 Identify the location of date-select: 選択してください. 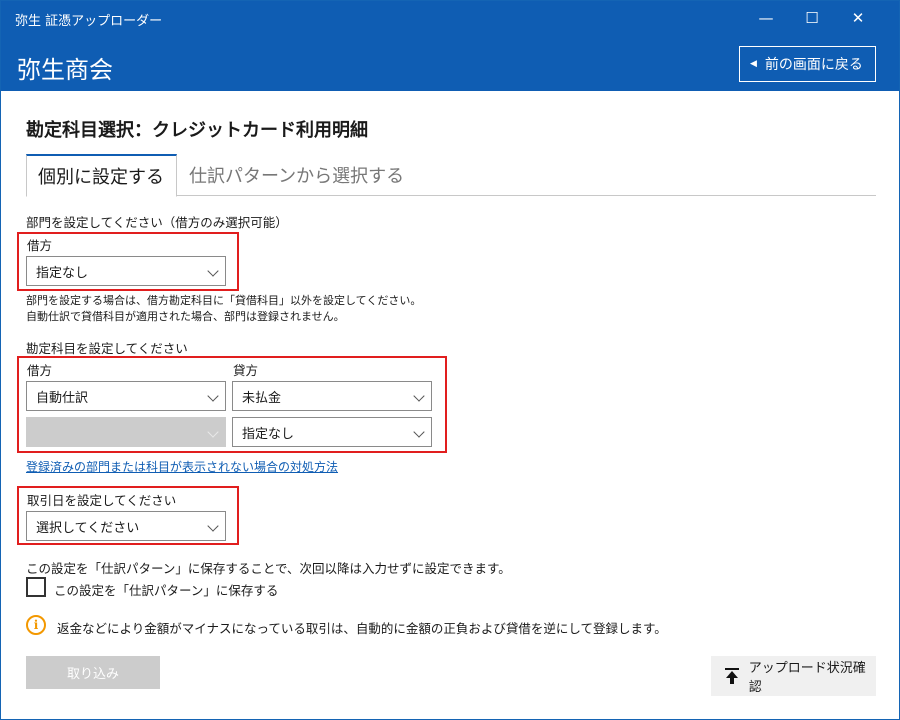
(126, 526).